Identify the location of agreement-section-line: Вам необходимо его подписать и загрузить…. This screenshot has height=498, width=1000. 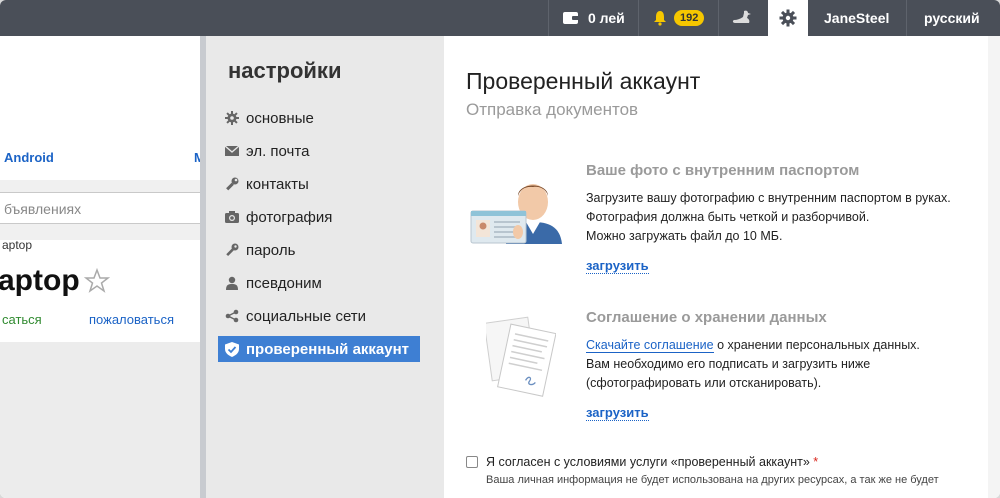
(728, 364).